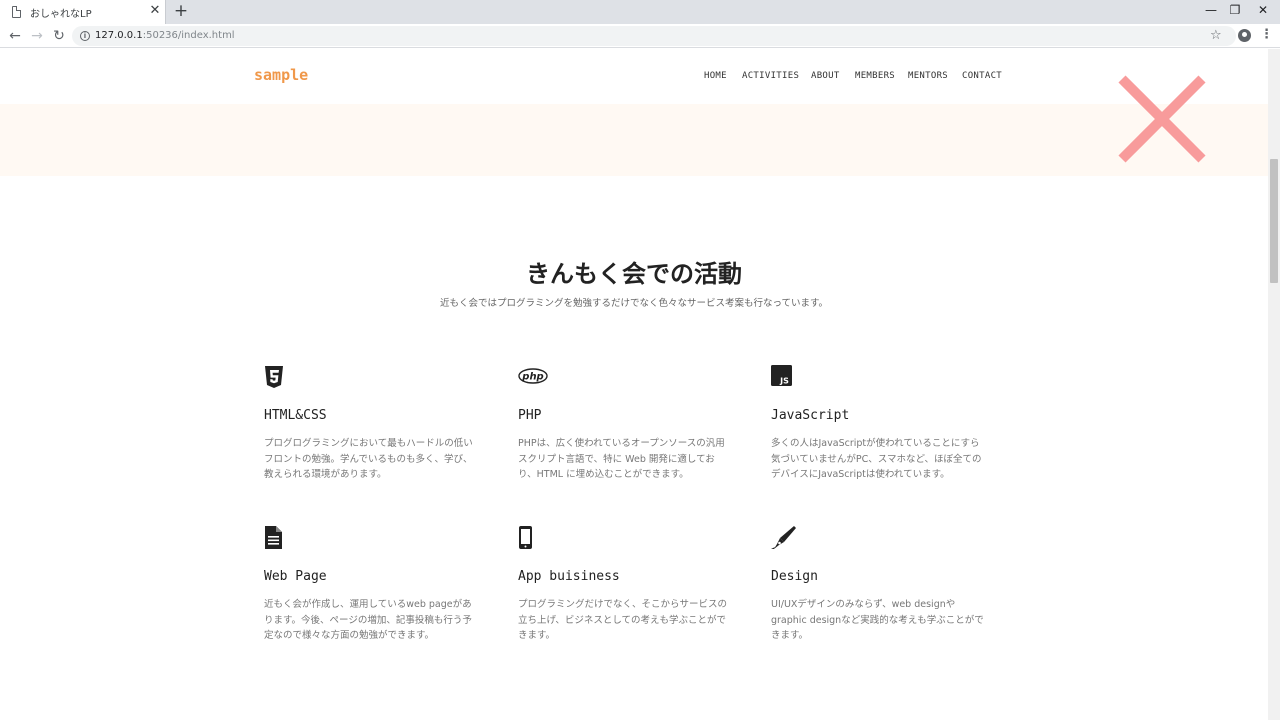  I want to click on mobile-icon, so click(525, 537).